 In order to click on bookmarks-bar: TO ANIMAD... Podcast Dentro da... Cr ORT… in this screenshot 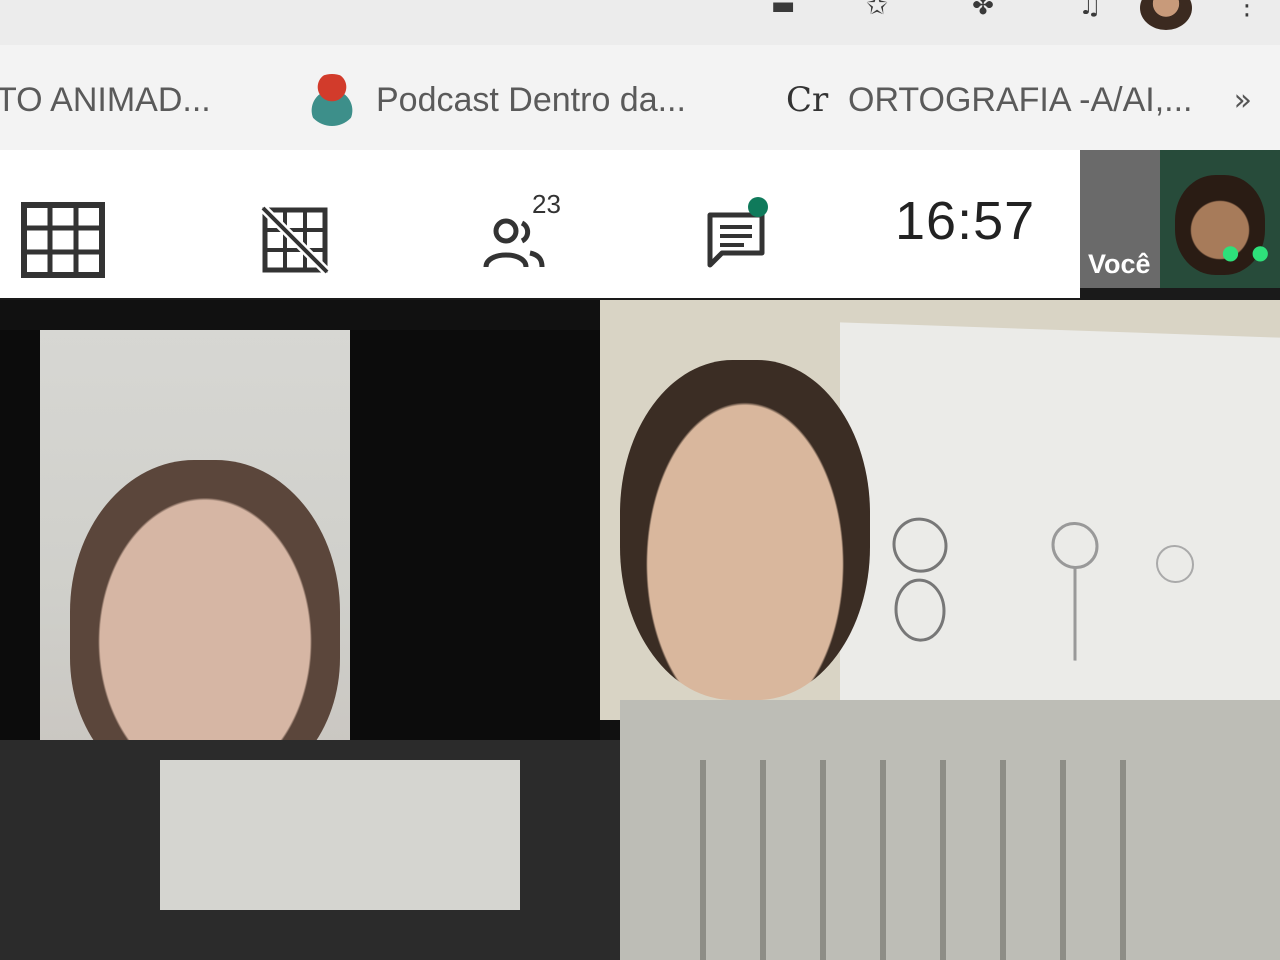, I will do `click(640, 100)`.